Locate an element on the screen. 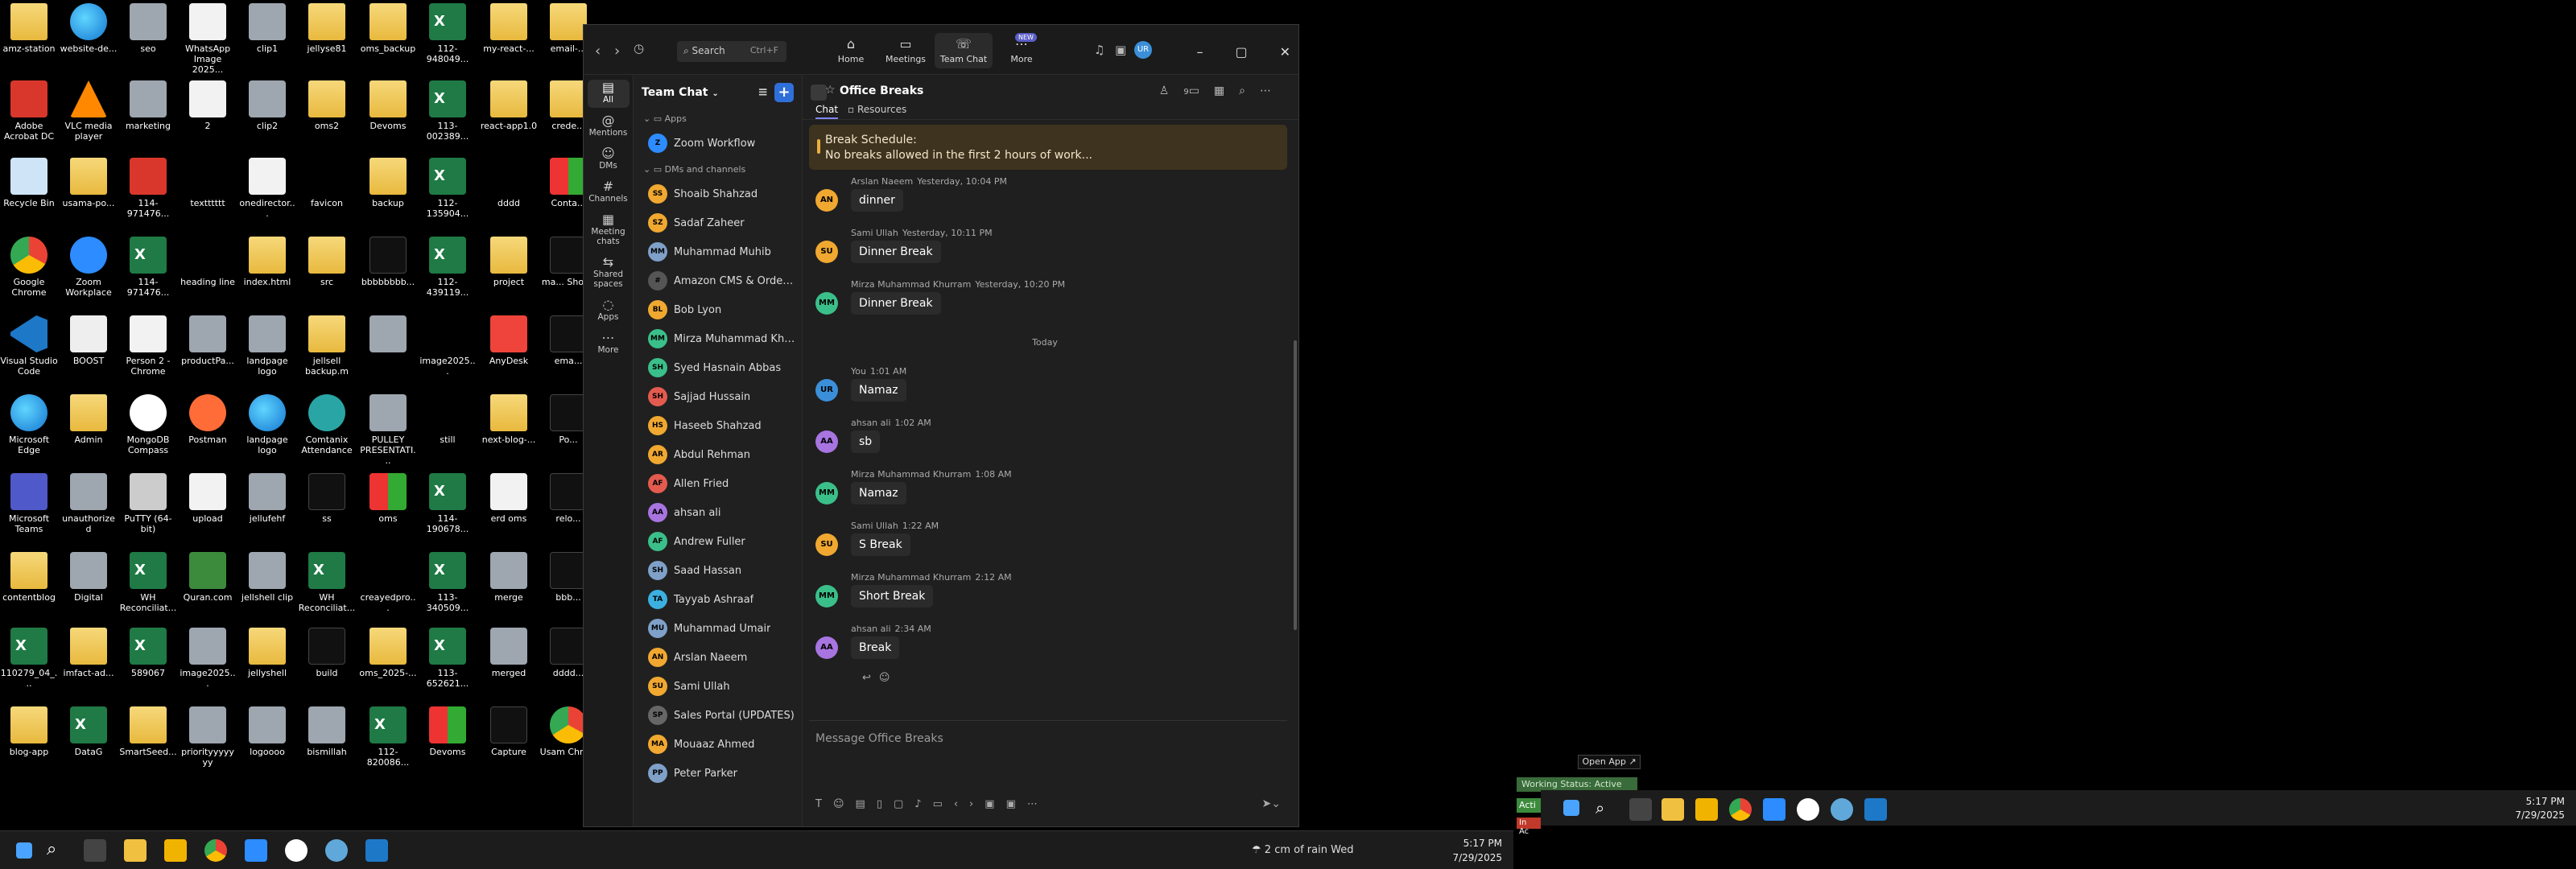 This screenshot has height=869, width=2576. user-avatar: UR is located at coordinates (1143, 50).